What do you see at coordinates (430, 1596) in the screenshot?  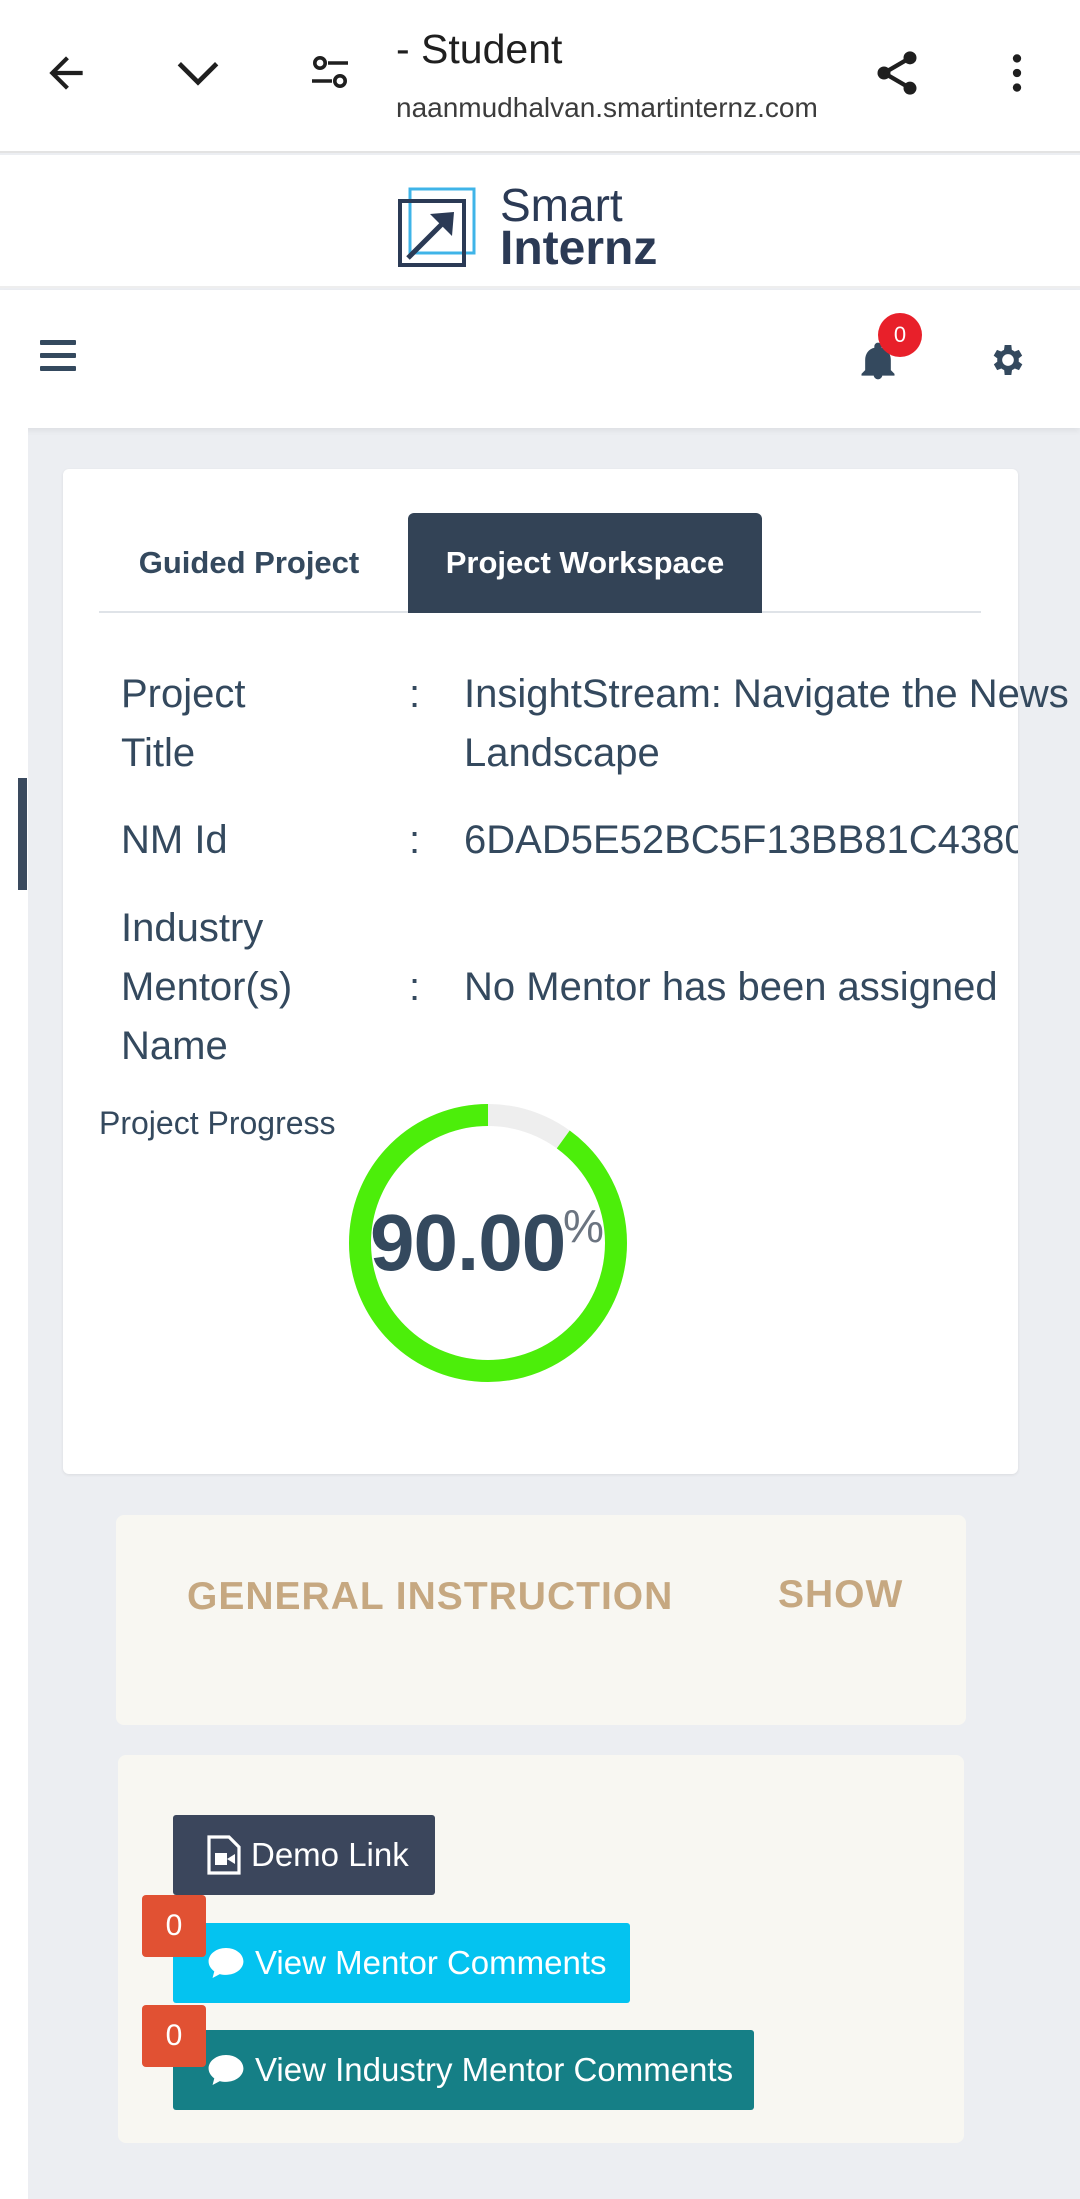 I see `general-instruction-title: GENERAL INSTRUCTION` at bounding box center [430, 1596].